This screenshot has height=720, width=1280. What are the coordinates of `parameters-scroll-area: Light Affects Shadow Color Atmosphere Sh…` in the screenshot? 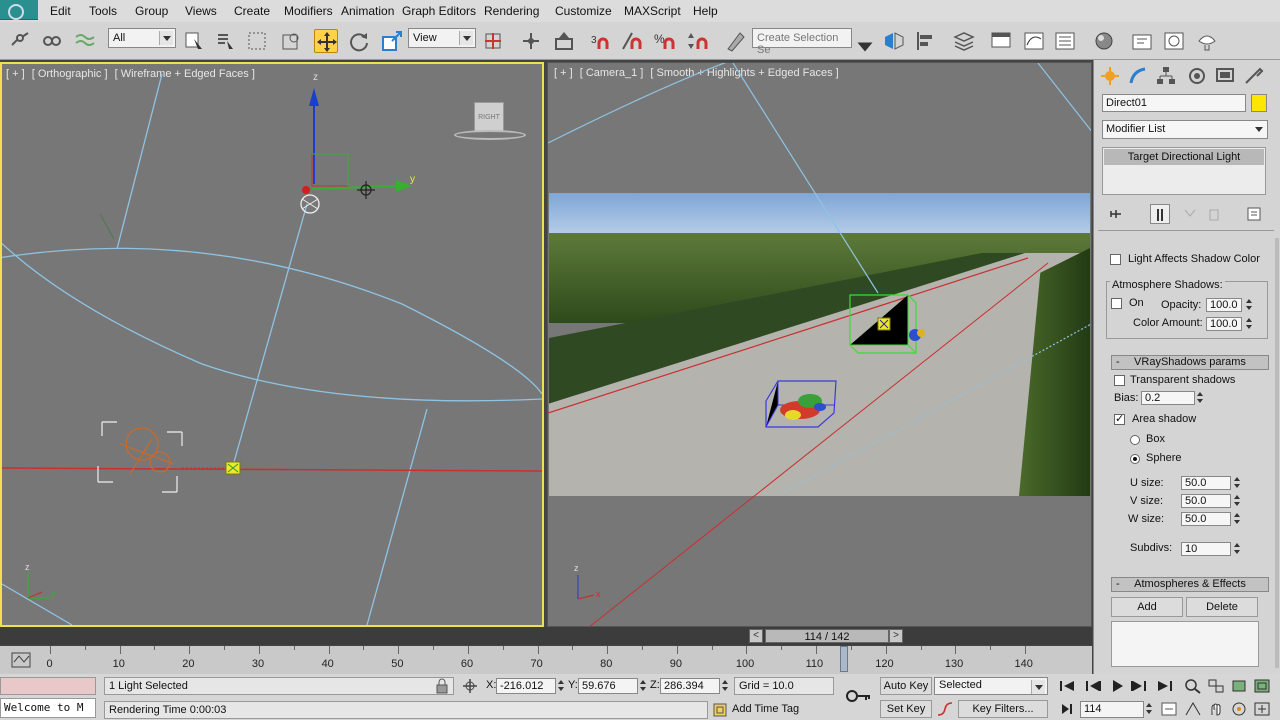 It's located at (1186, 450).